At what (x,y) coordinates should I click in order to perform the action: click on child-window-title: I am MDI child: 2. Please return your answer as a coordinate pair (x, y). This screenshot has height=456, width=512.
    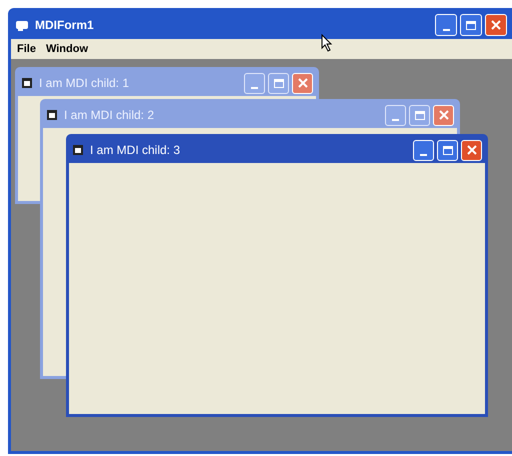
    Looking at the image, I should click on (110, 115).